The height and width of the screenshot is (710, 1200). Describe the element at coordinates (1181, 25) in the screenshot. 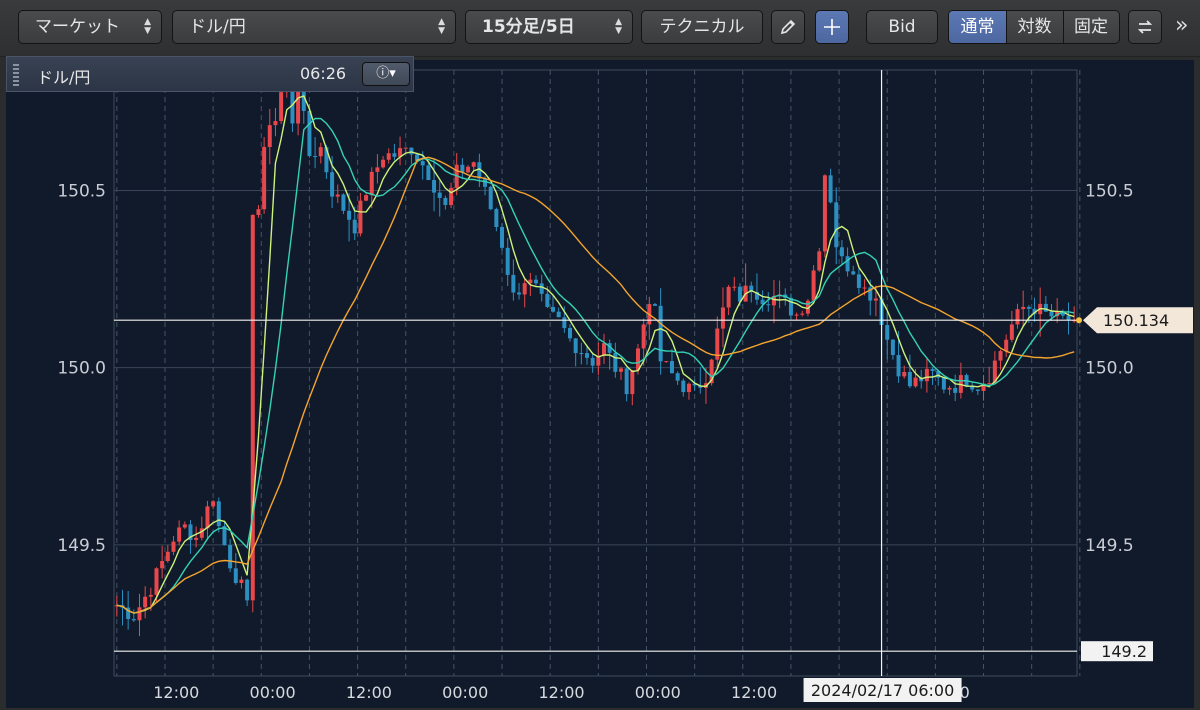

I see `more-icon: »` at that location.